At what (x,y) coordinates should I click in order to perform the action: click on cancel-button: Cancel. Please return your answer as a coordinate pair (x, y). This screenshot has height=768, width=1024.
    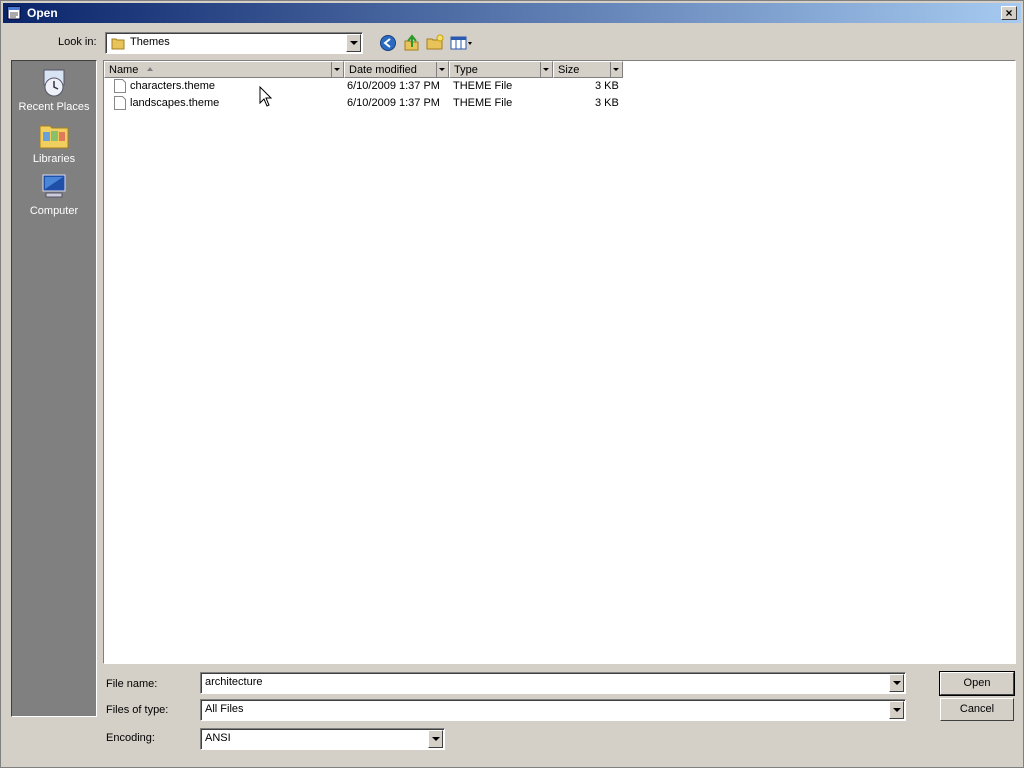
    Looking at the image, I should click on (977, 709).